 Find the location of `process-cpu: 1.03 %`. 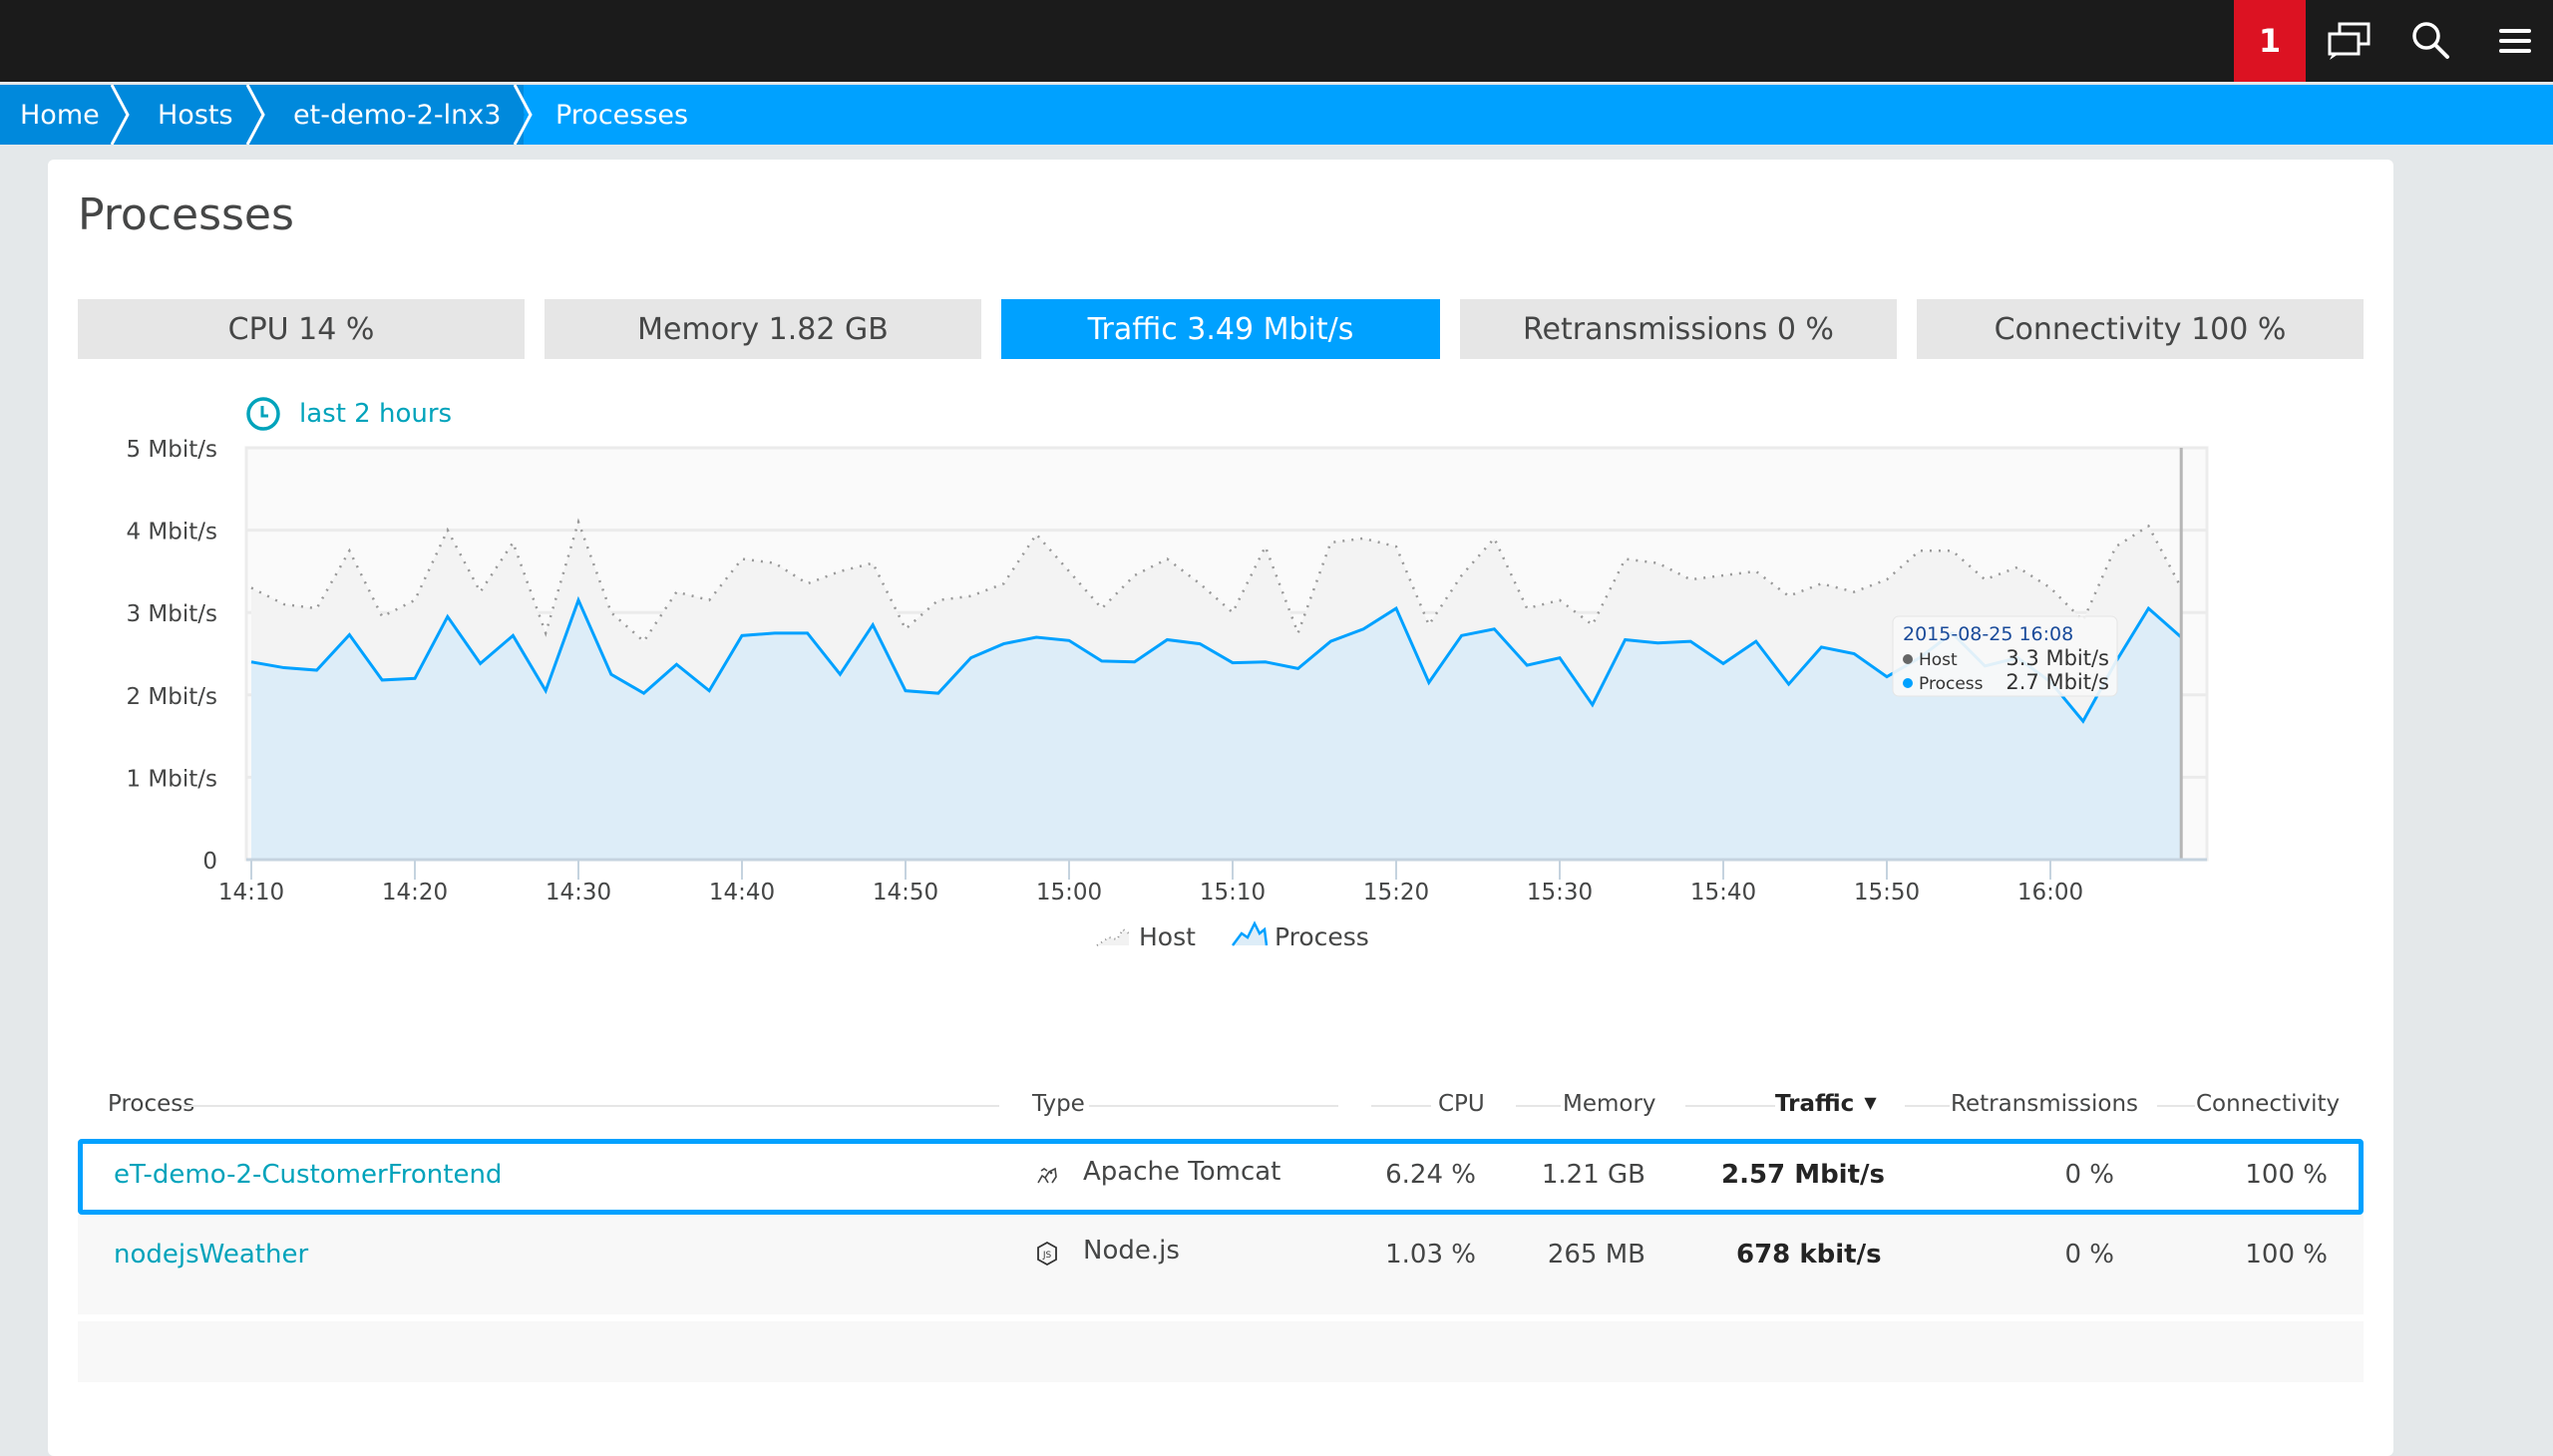

process-cpu: 1.03 % is located at coordinates (1431, 1255).